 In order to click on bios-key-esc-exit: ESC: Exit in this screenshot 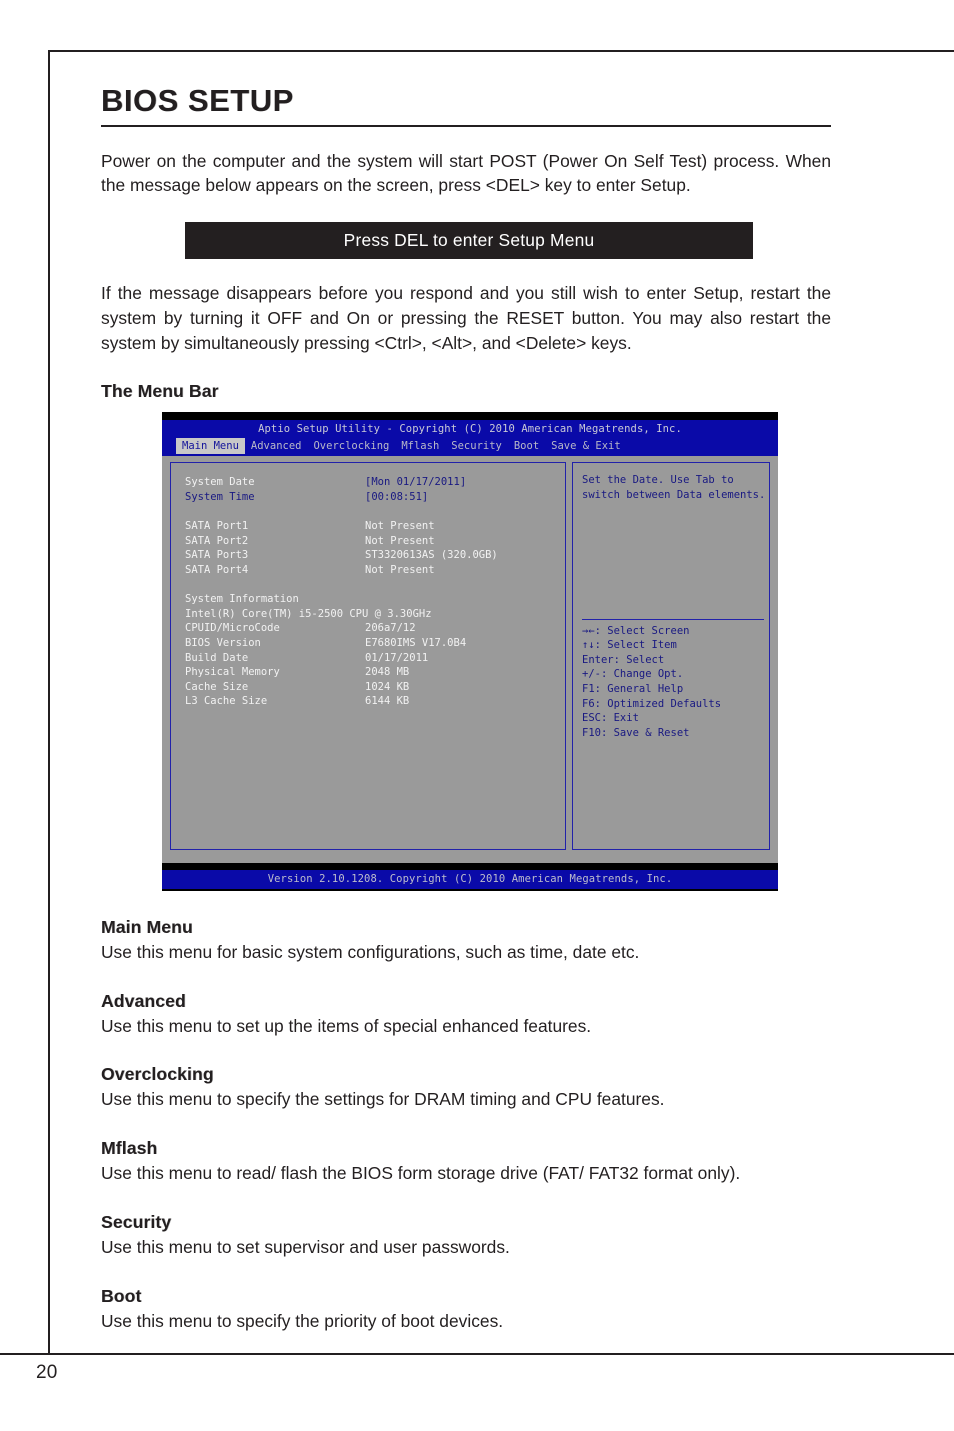, I will do `click(610, 718)`.